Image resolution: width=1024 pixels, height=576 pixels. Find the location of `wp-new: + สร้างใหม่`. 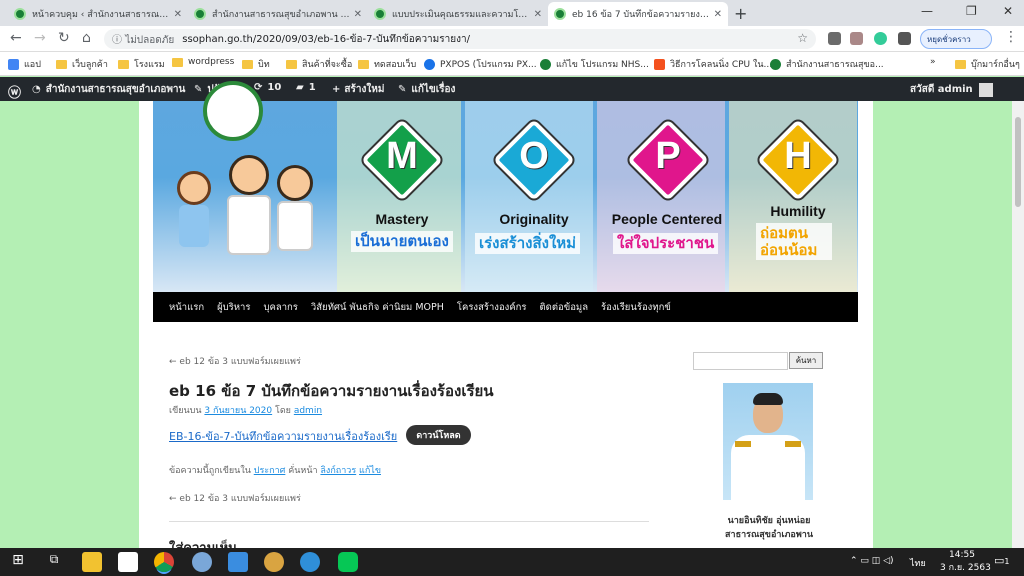

wp-new: + สร้างใหม่ is located at coordinates (358, 89).